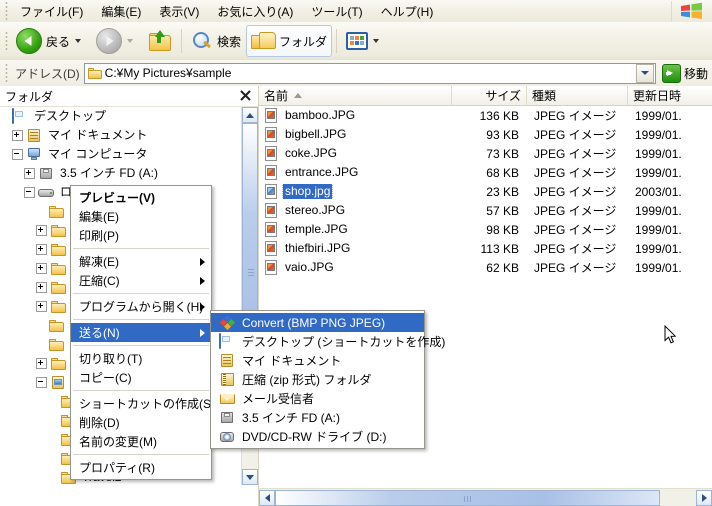 This screenshot has width=712, height=506. Describe the element at coordinates (245, 95) in the screenshot. I see `close-icon` at that location.